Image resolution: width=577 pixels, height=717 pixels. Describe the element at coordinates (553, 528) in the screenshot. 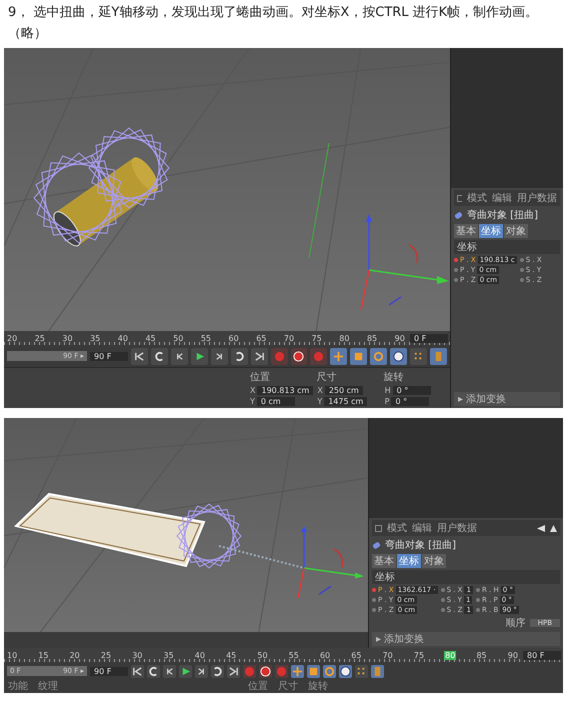

I see `up-arrow-icon` at that location.